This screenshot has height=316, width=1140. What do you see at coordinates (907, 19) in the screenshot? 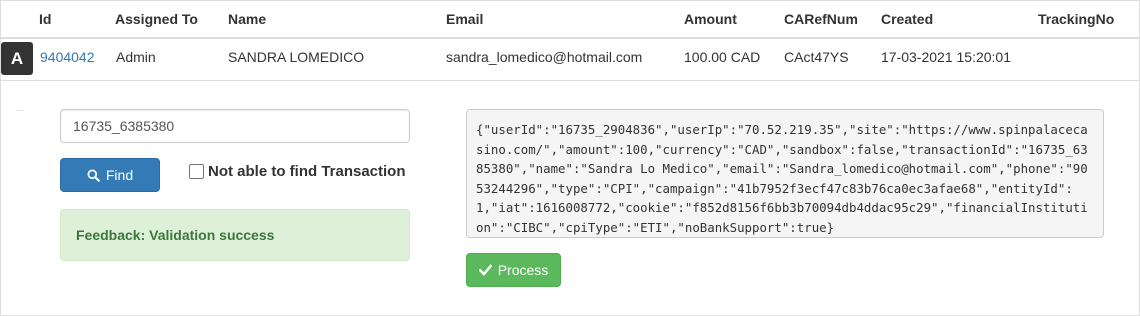
I see `header-created: Created` at bounding box center [907, 19].